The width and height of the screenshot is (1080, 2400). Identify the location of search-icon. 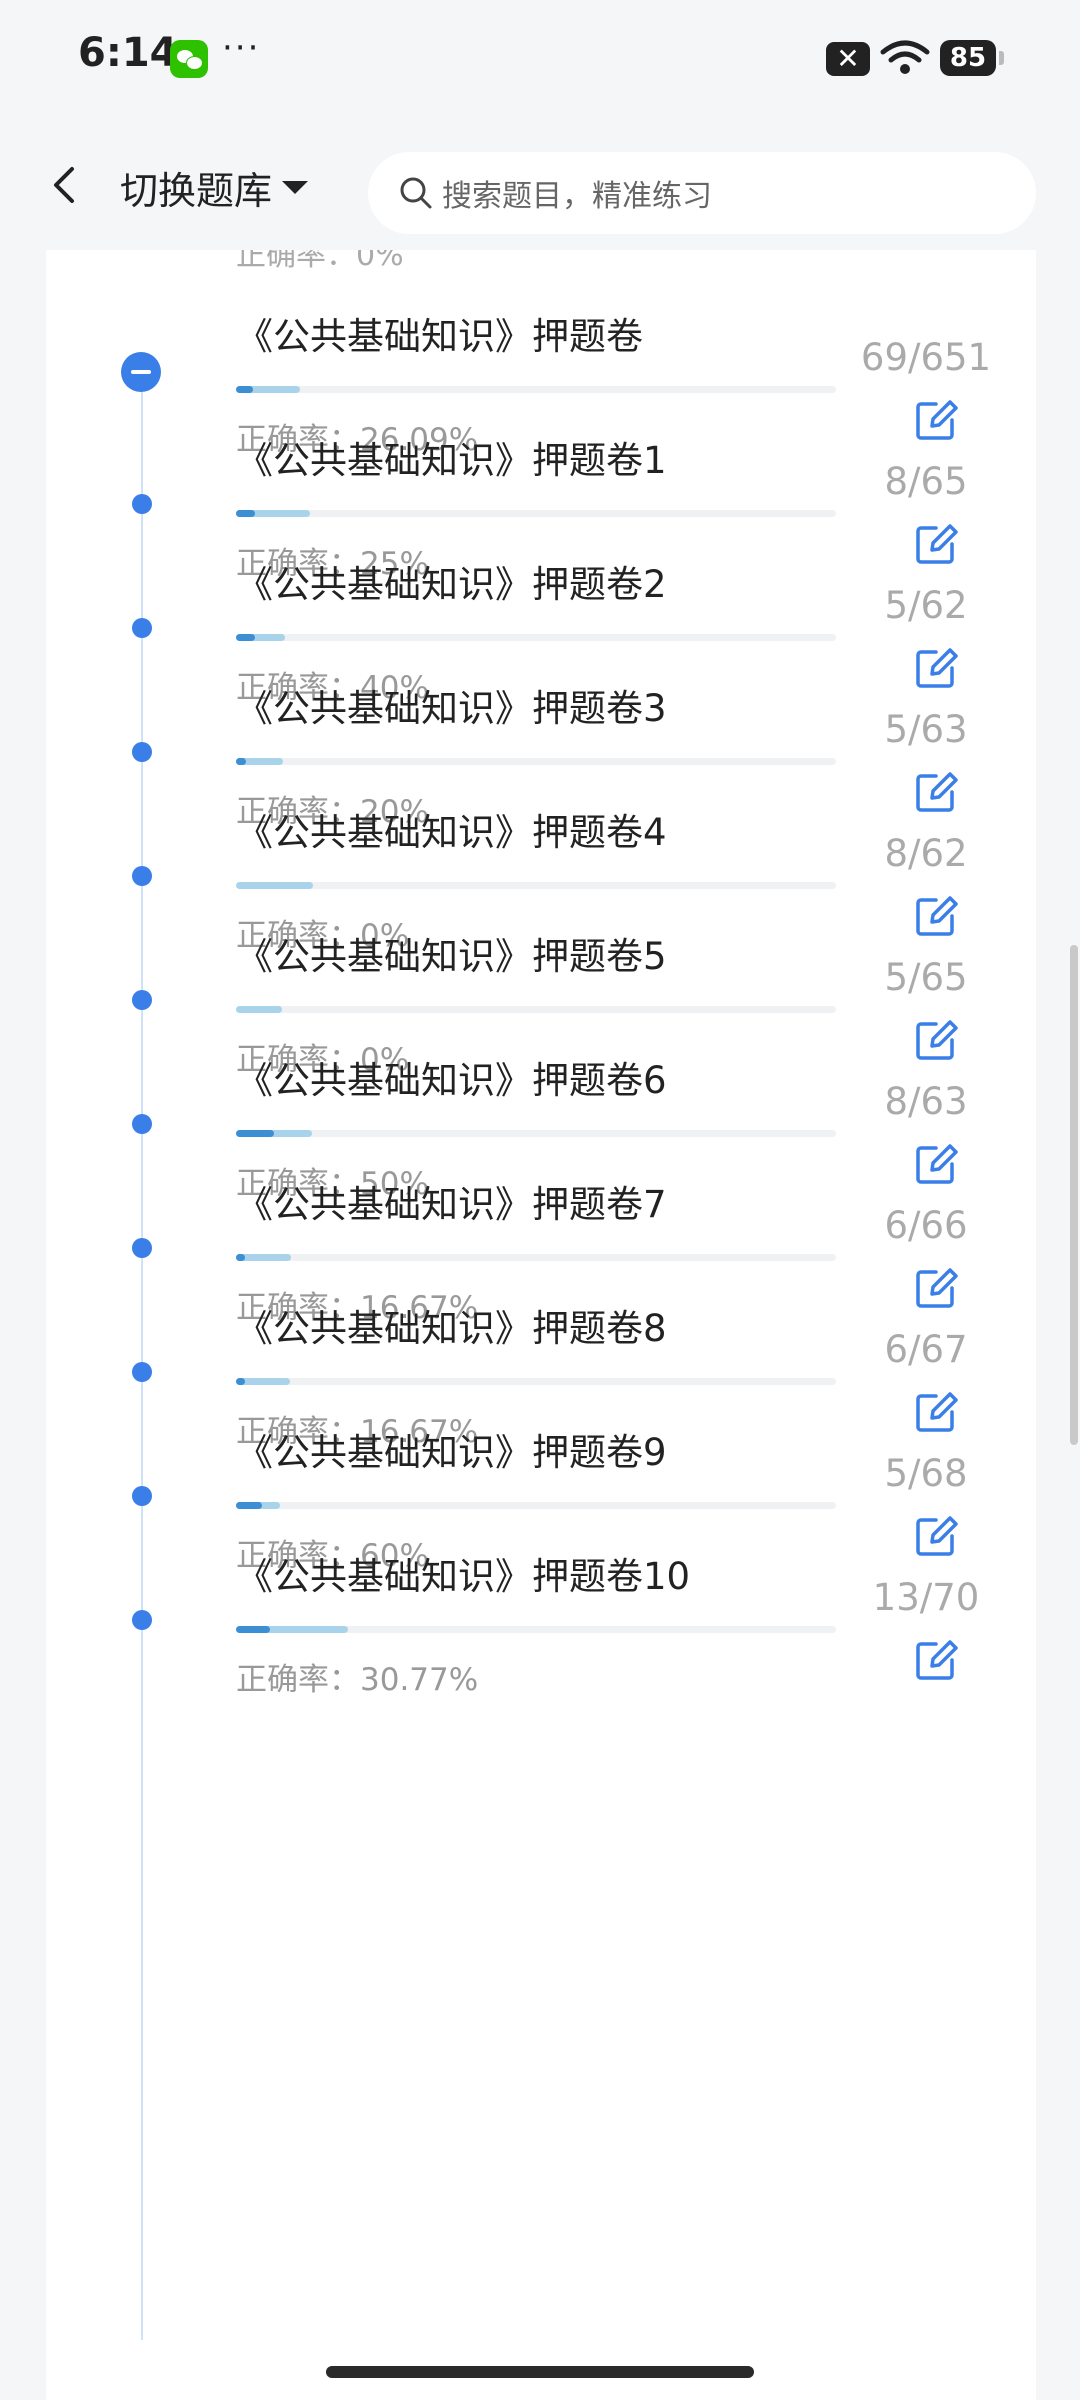
(416, 193).